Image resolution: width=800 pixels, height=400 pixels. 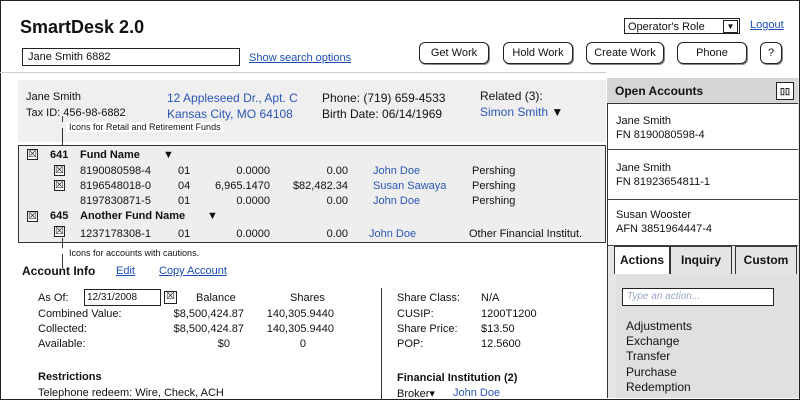 What do you see at coordinates (666, 27) in the screenshot?
I see `operator-role-label: Operator's Role` at bounding box center [666, 27].